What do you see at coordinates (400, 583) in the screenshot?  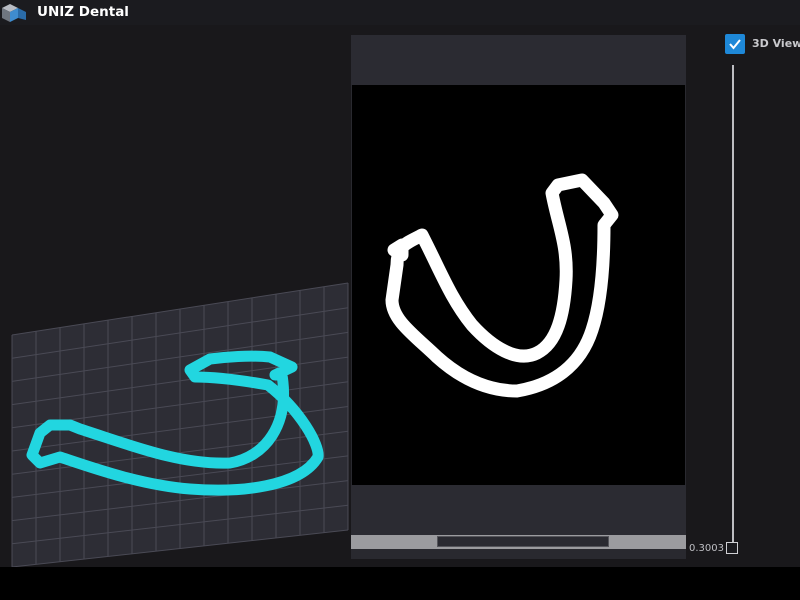 I see `bottom-bar` at bounding box center [400, 583].